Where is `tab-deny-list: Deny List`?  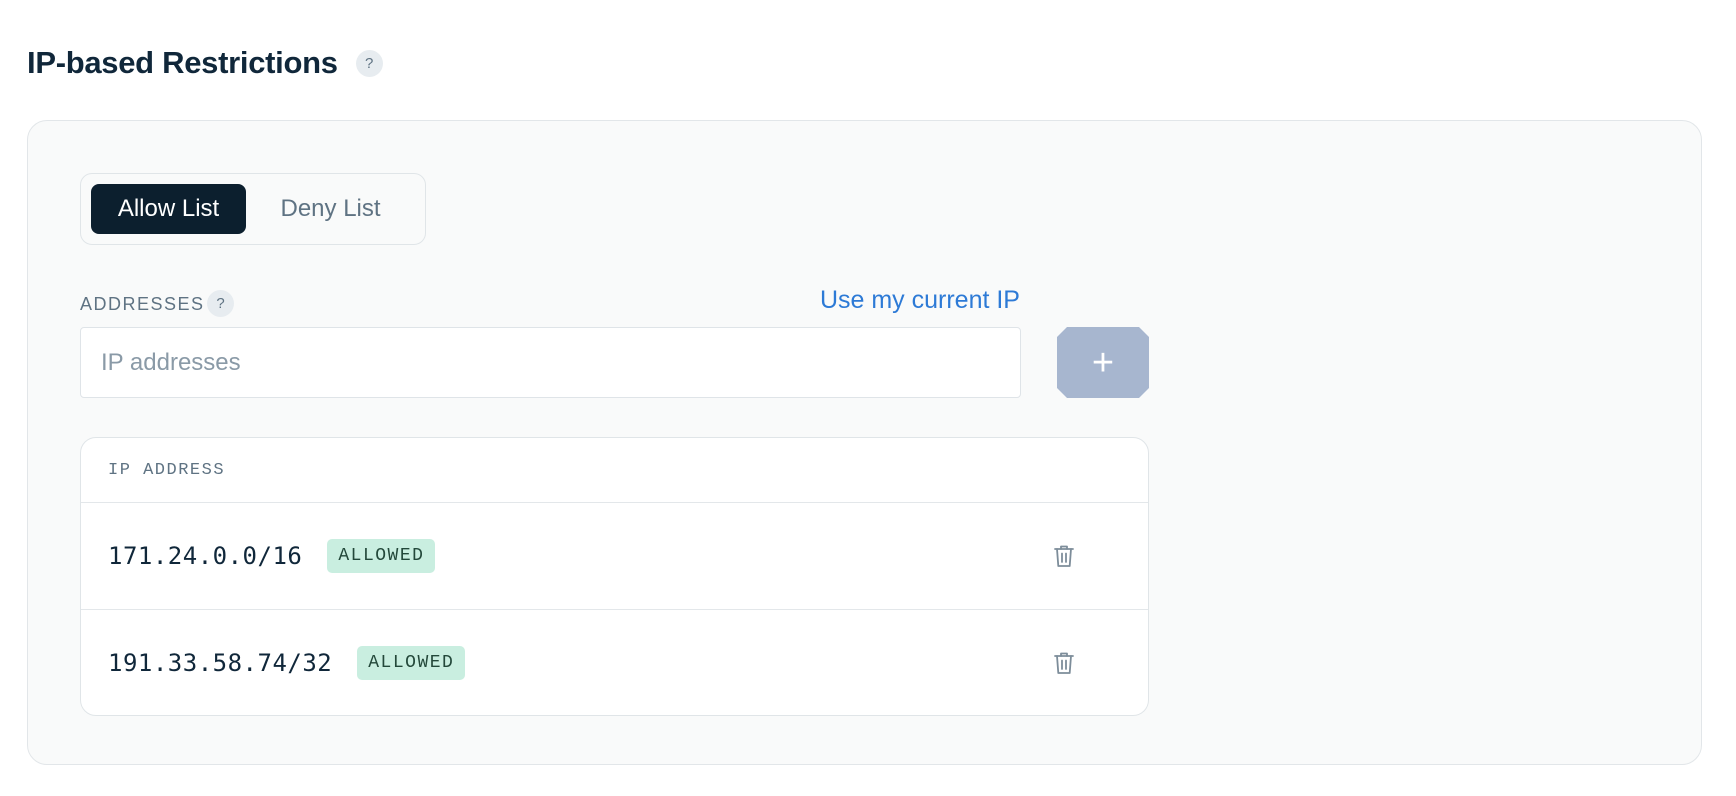 tab-deny-list: Deny List is located at coordinates (330, 209).